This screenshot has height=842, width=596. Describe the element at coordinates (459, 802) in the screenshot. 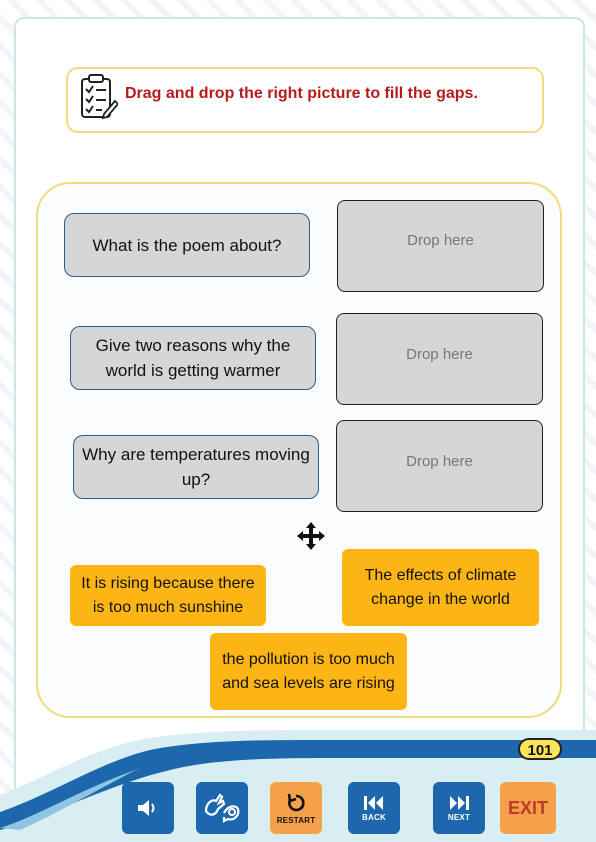

I see `next-icon` at that location.